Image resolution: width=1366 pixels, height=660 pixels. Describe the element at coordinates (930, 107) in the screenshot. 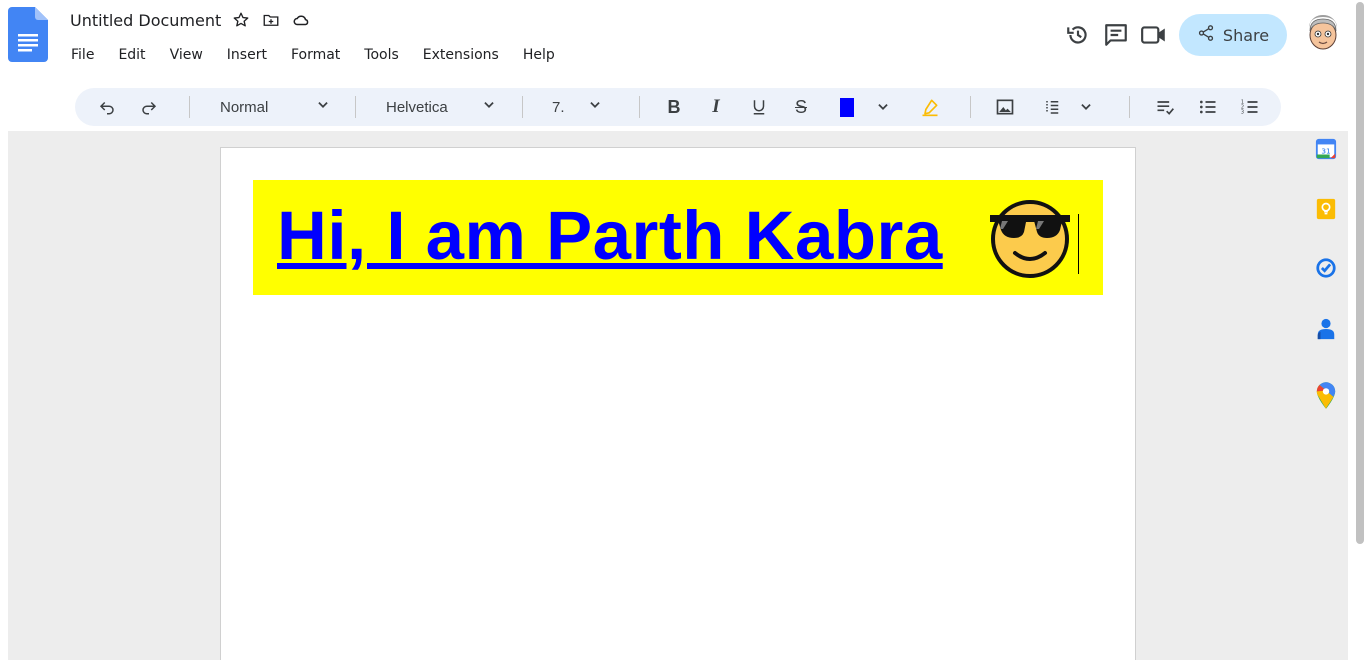

I see `highlighter-icon` at that location.